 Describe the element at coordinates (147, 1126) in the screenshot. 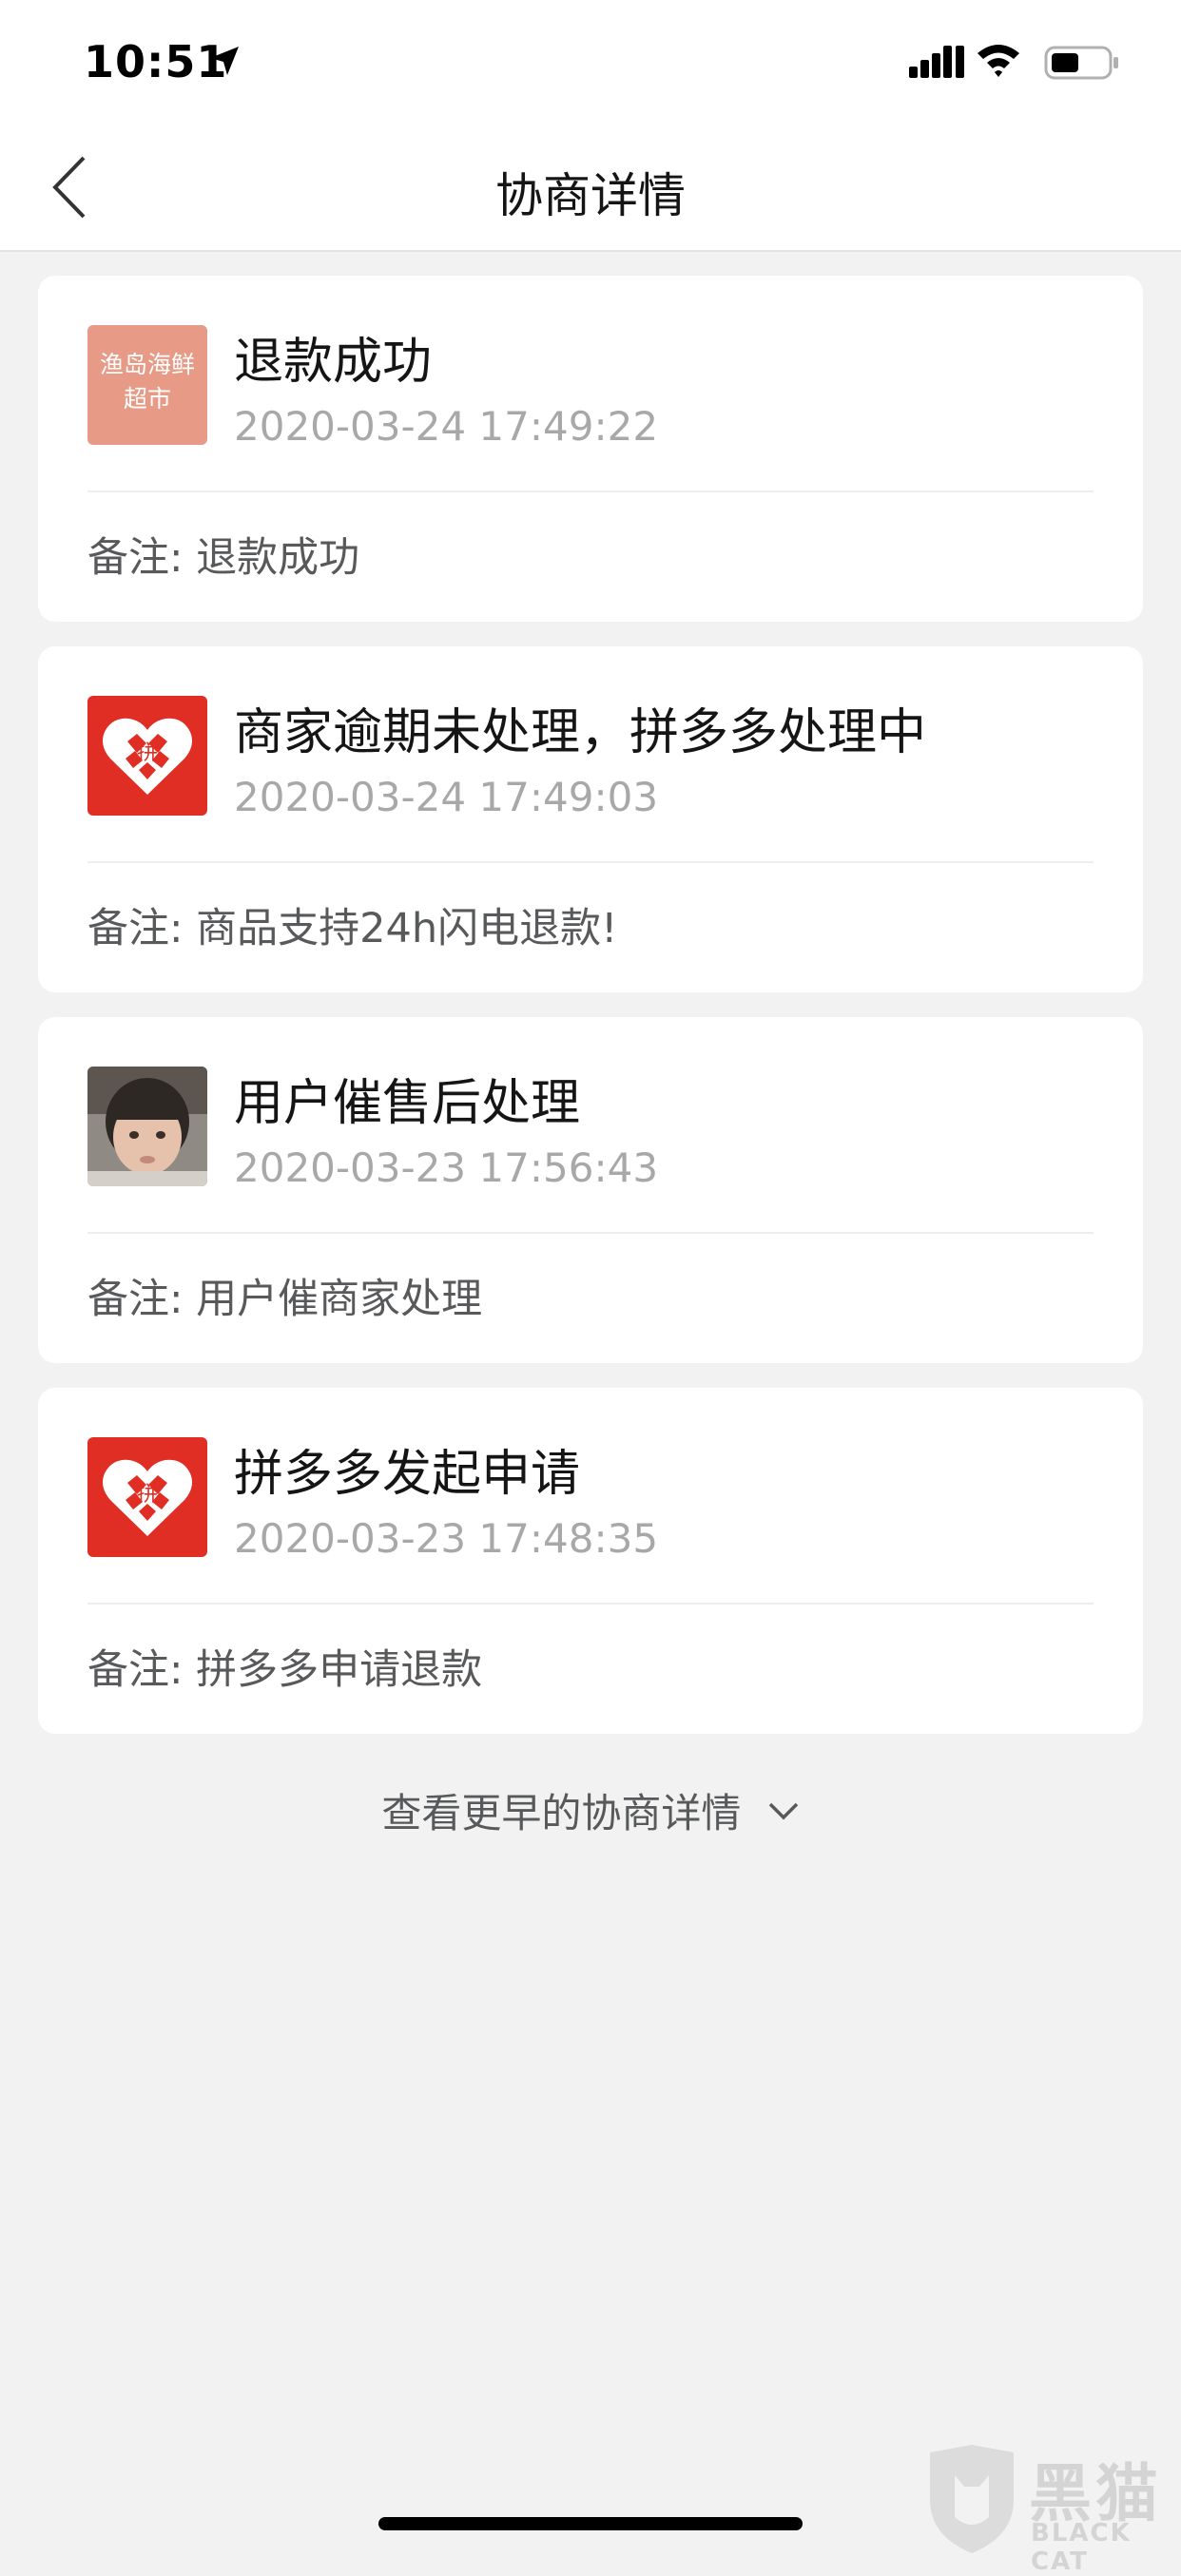

I see `user-avatar-photo` at that location.